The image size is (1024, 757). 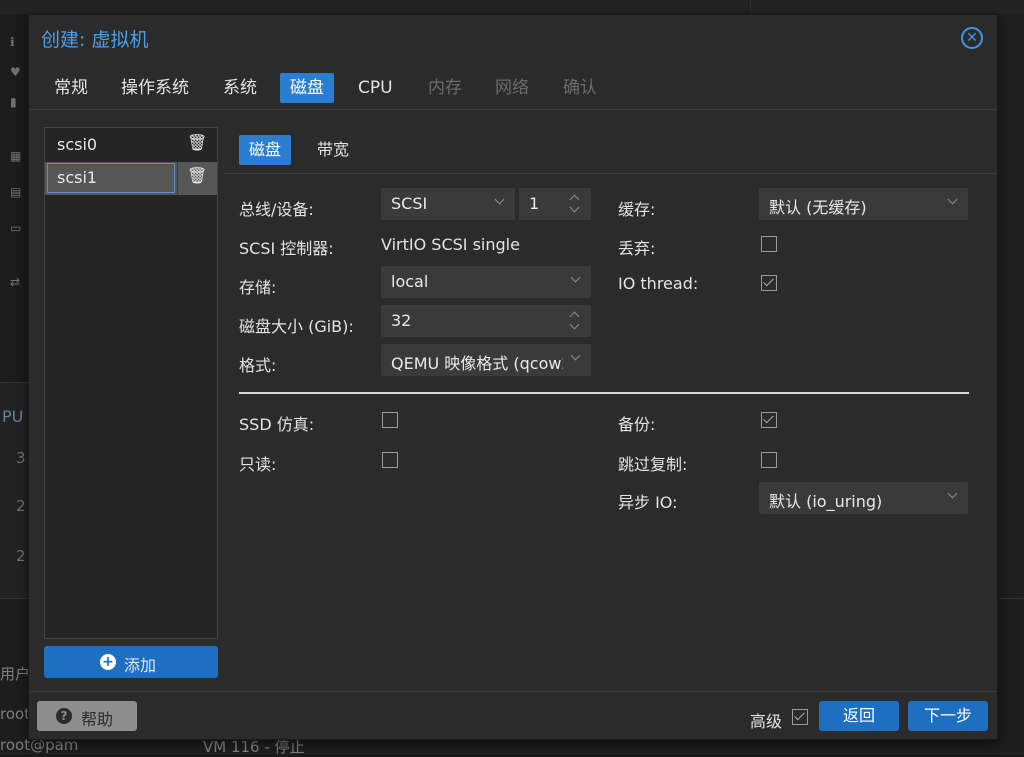 What do you see at coordinates (445, 88) in the screenshot?
I see `tab-memory: 内存` at bounding box center [445, 88].